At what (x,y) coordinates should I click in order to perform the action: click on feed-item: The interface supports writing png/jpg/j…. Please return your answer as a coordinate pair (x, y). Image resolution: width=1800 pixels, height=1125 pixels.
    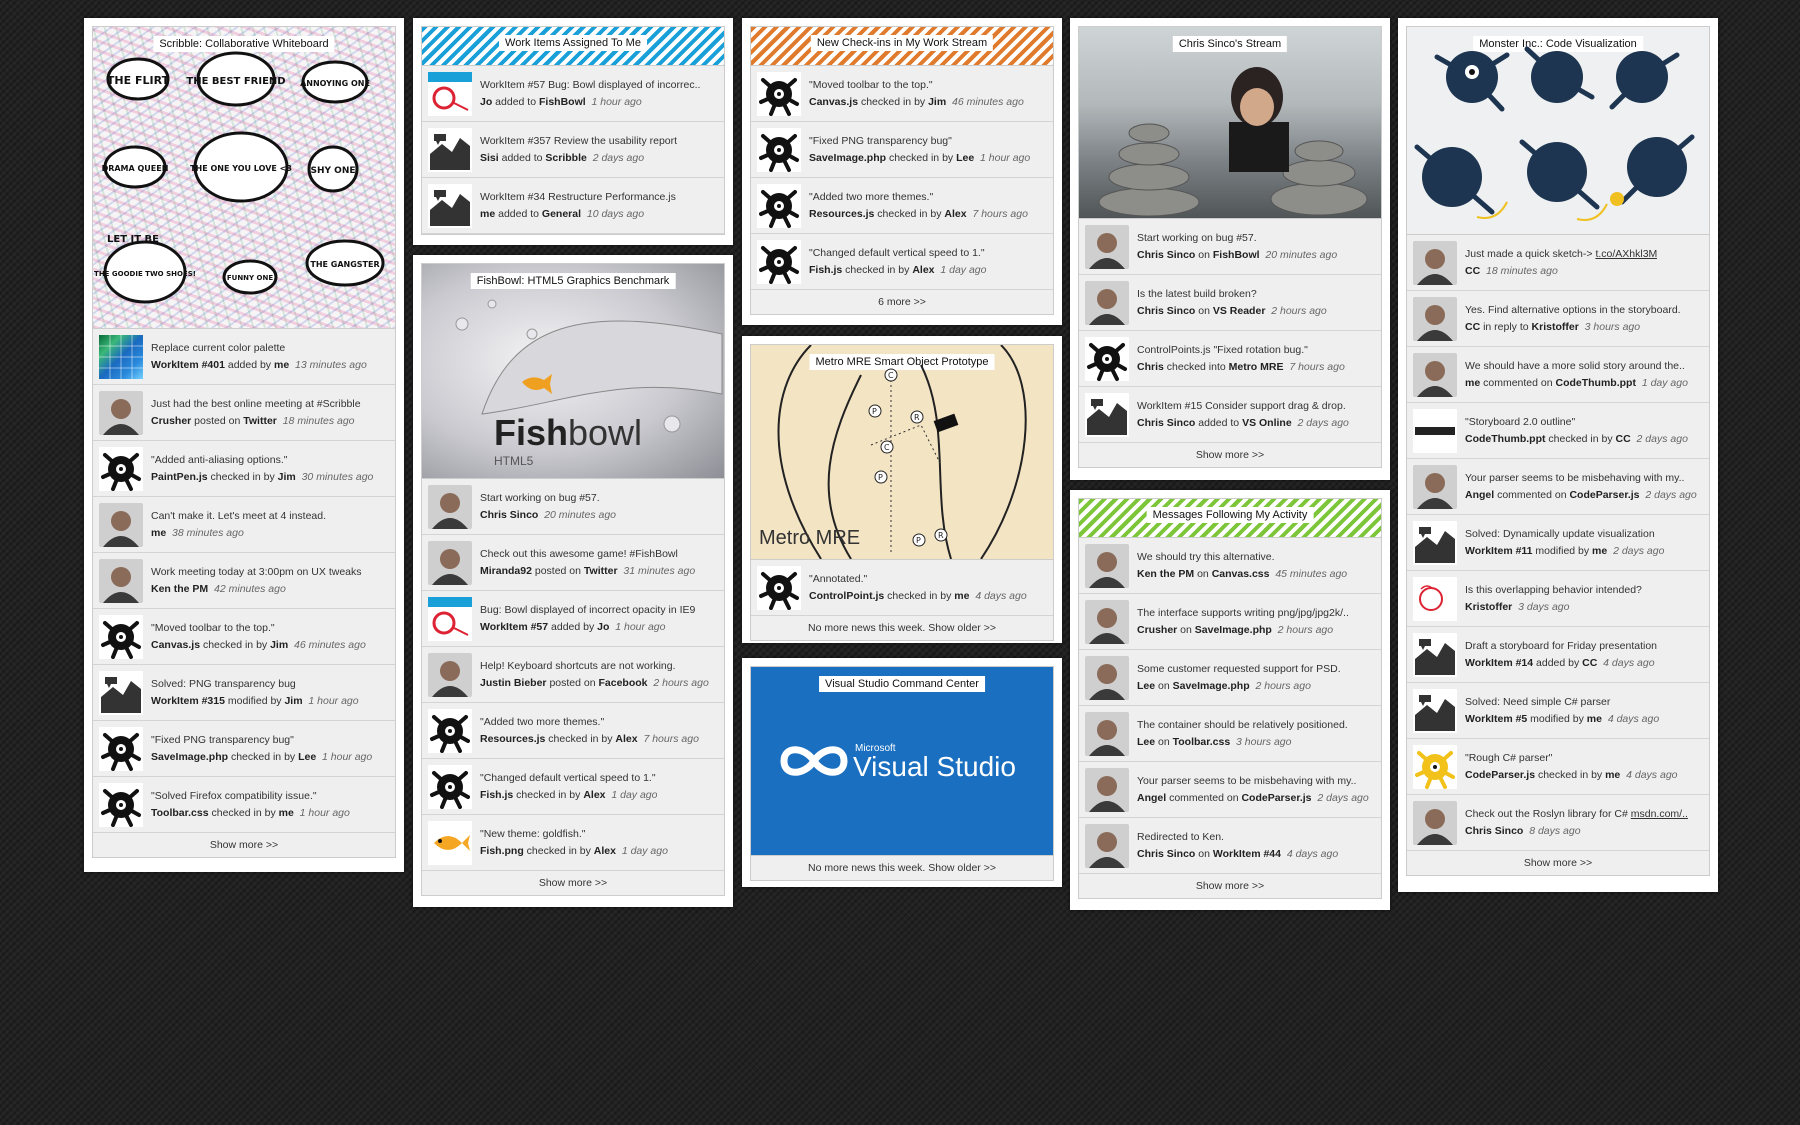
    Looking at the image, I should click on (1230, 622).